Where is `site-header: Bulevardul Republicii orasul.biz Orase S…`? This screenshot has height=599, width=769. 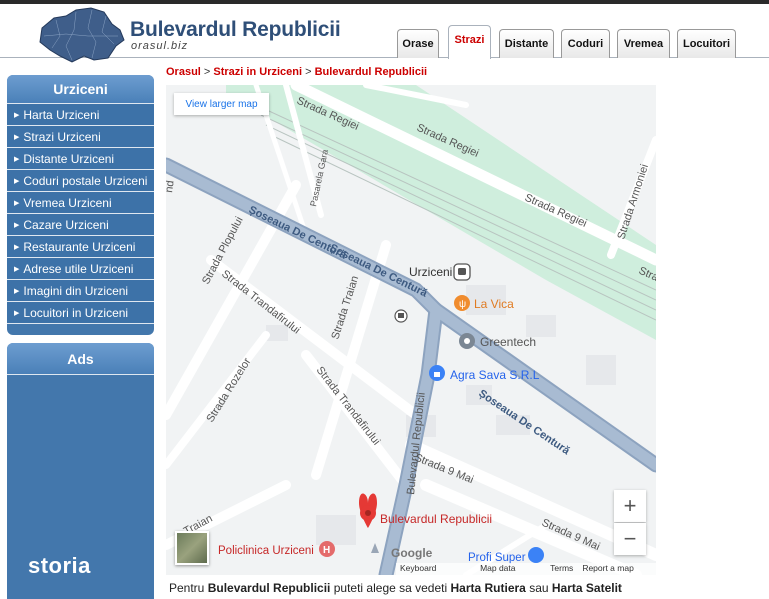
site-header: Bulevardul Republicii orasul.biz Orase S… is located at coordinates (384, 33).